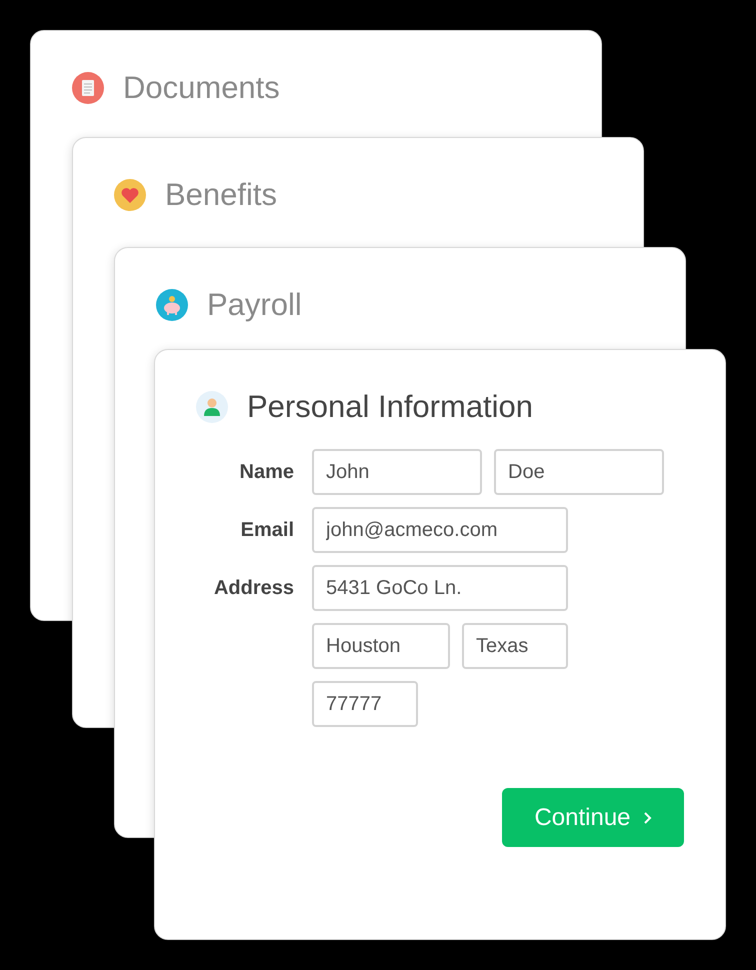 The image size is (756, 970). I want to click on input-field: John, so click(397, 472).